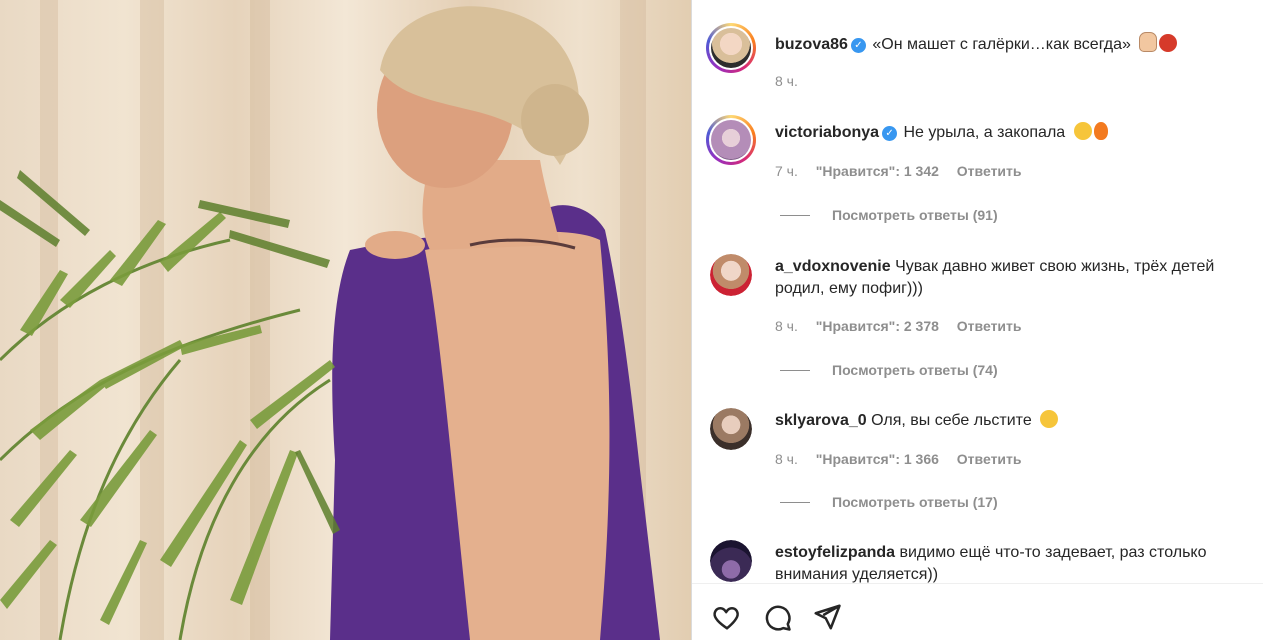 The image size is (1263, 641). I want to click on username: a_vdoxnovenie, so click(833, 266).